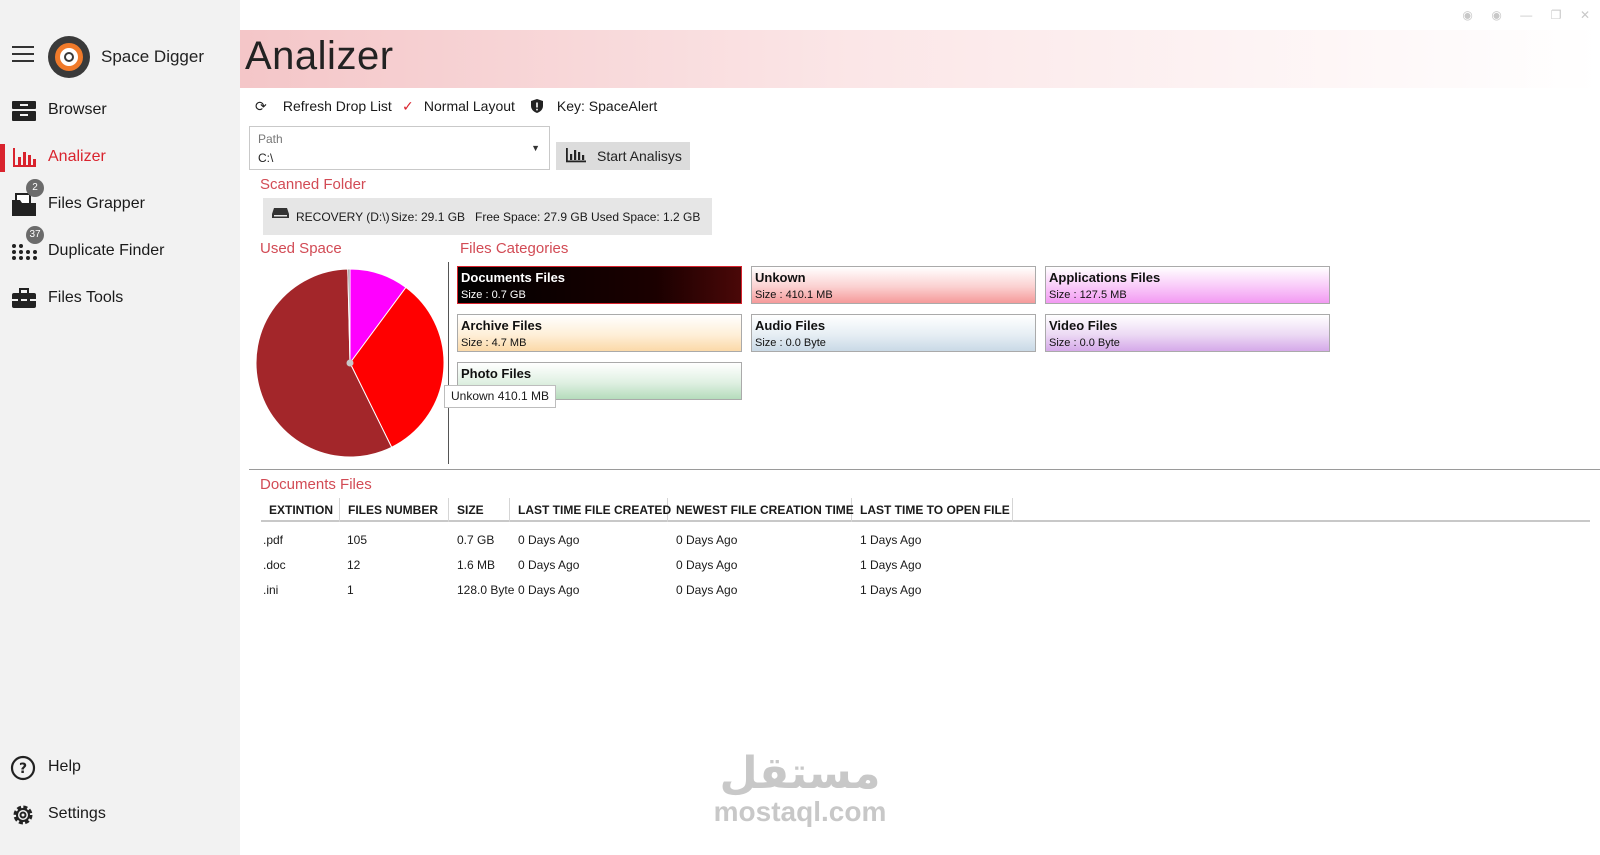 The height and width of the screenshot is (855, 1600). What do you see at coordinates (24, 111) in the screenshot?
I see `drawer-icon` at bounding box center [24, 111].